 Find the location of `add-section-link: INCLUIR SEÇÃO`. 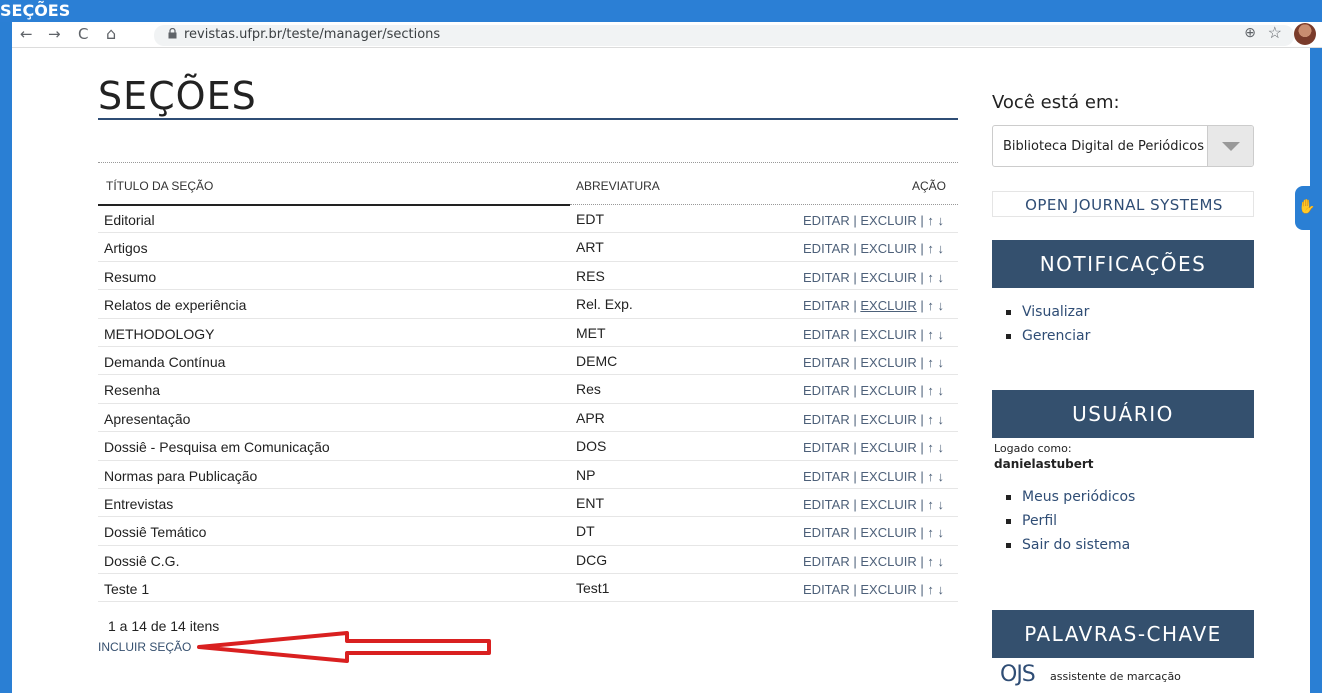

add-section-link: INCLUIR SEÇÃO is located at coordinates (144, 647).